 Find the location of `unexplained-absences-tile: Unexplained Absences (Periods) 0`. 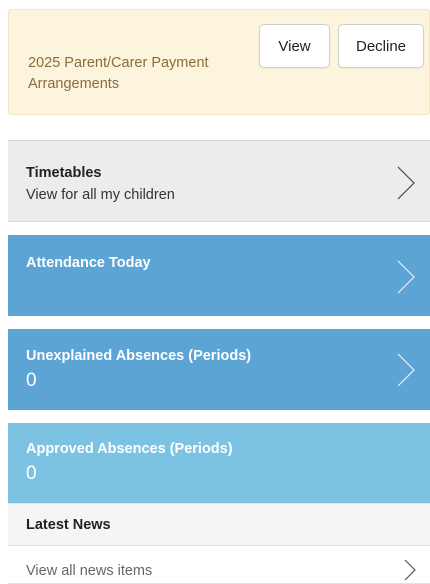

unexplained-absences-tile: Unexplained Absences (Periods) 0 is located at coordinates (219, 369).